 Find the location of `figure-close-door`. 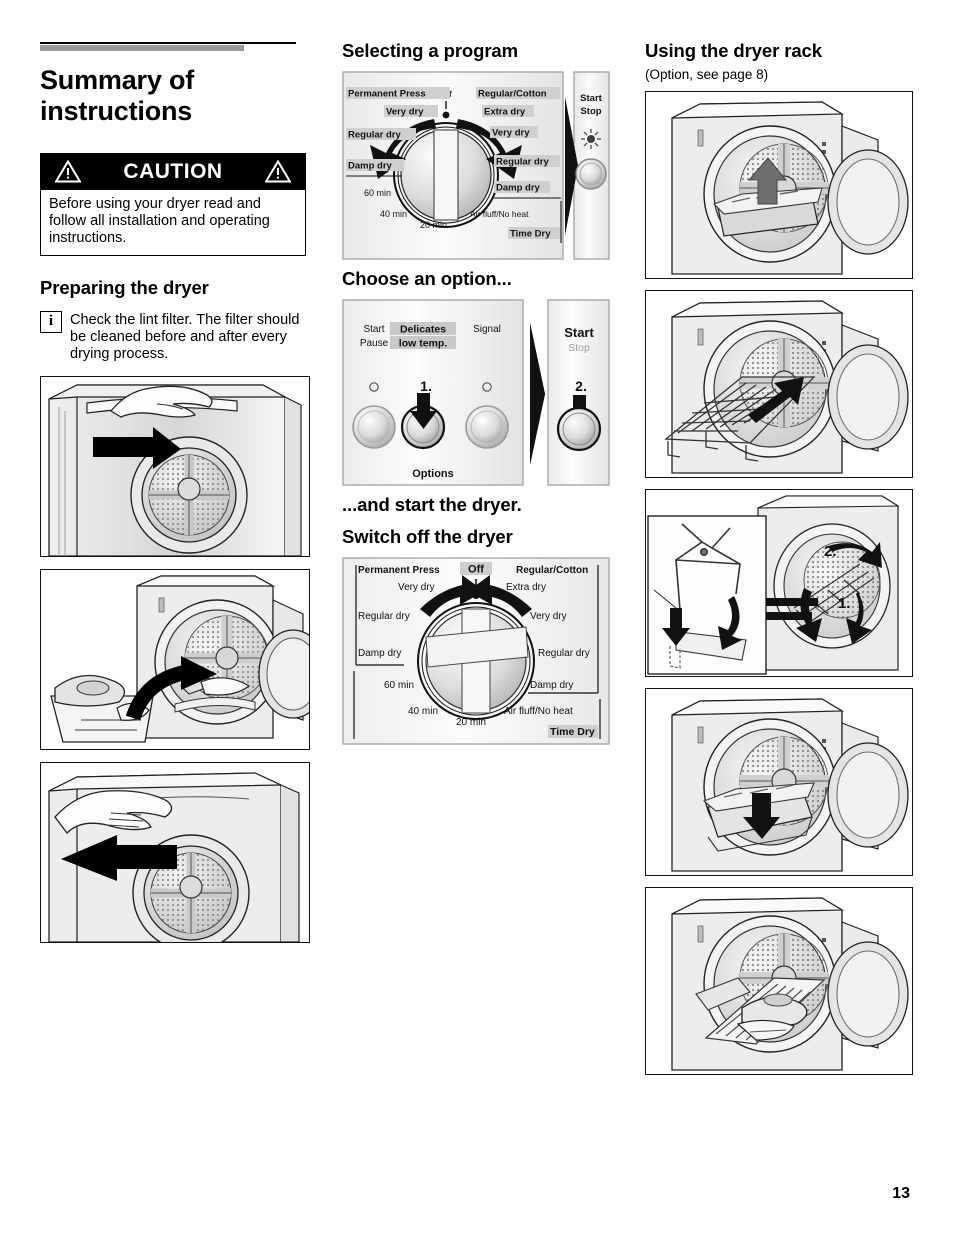

figure-close-door is located at coordinates (175, 852).